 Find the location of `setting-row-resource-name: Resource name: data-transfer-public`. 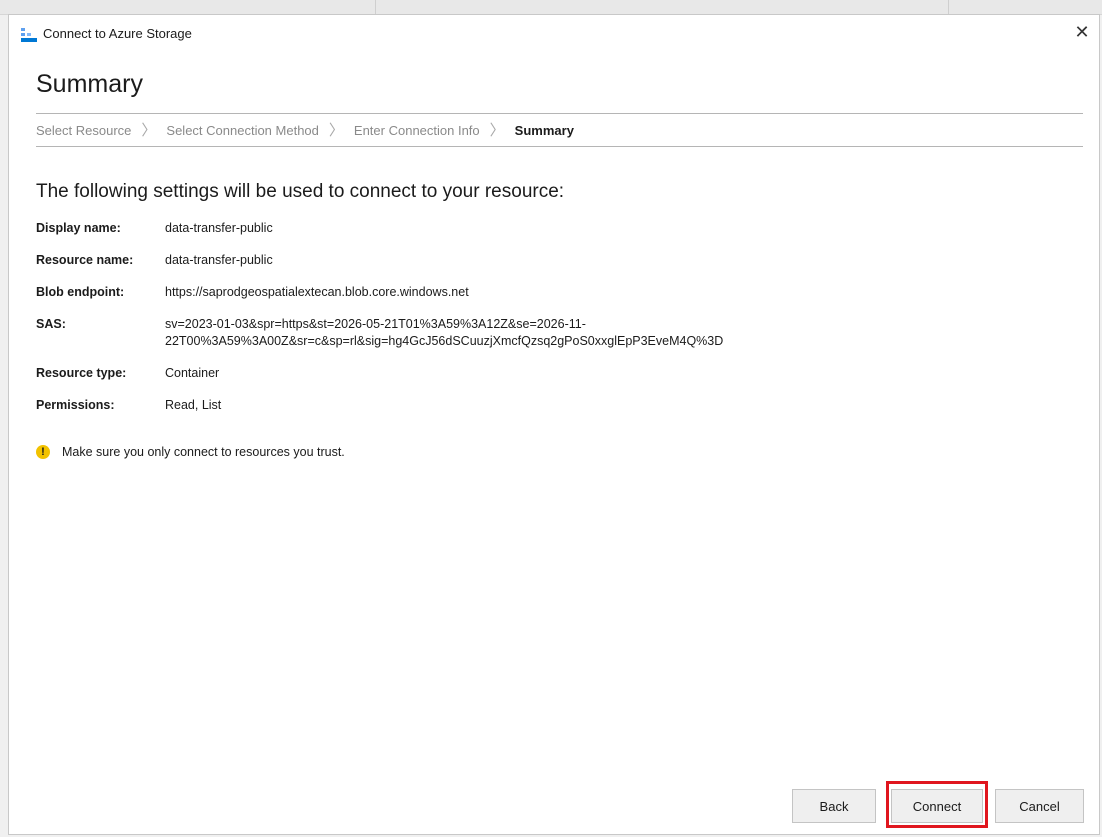

setting-row-resource-name: Resource name: data-transfer-public is located at coordinates (556, 260).